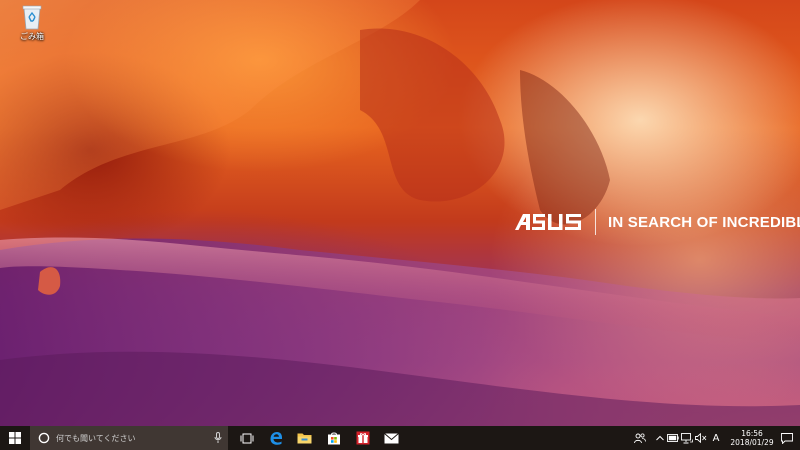 The width and height of the screenshot is (800, 450). I want to click on system-tray: A 16:56 2018/01/29, so click(715, 438).